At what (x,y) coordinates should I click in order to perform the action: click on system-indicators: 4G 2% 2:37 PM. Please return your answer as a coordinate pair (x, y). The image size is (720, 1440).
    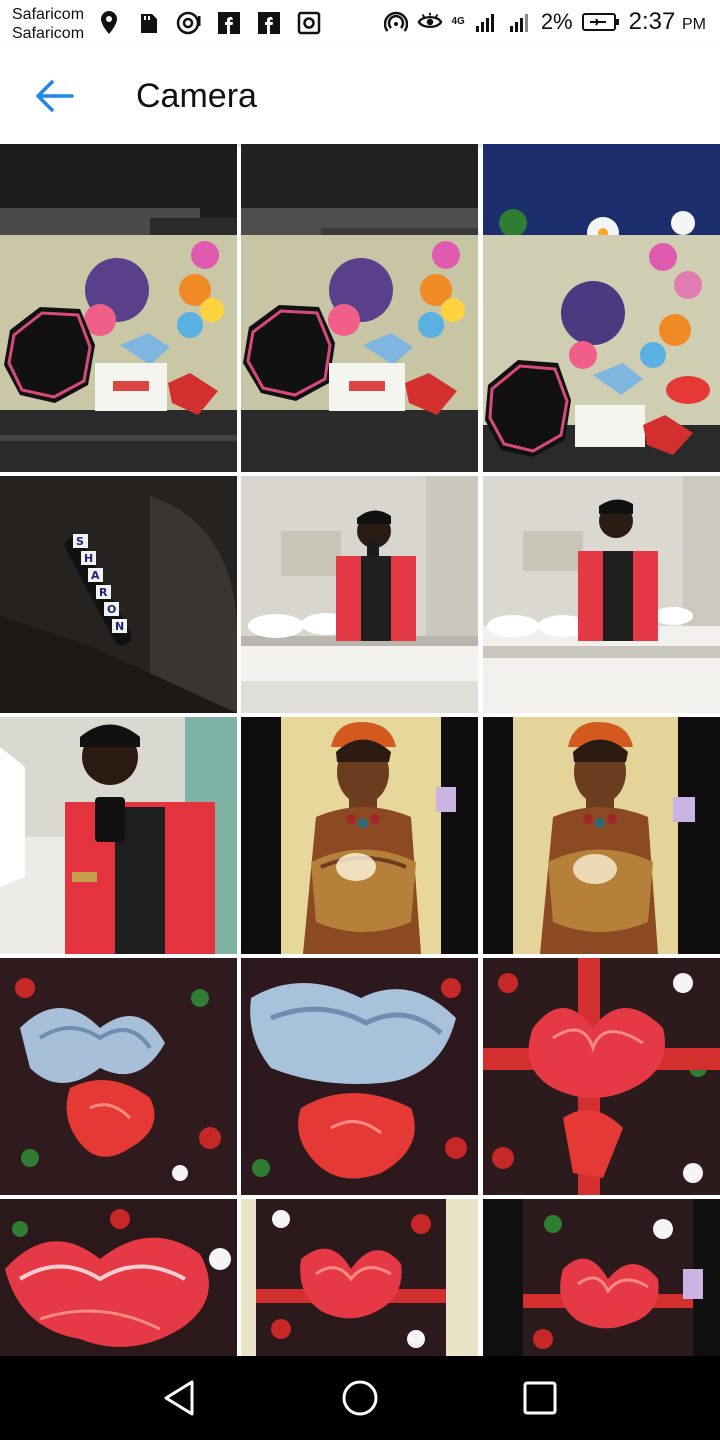
    Looking at the image, I should click on (544, 22).